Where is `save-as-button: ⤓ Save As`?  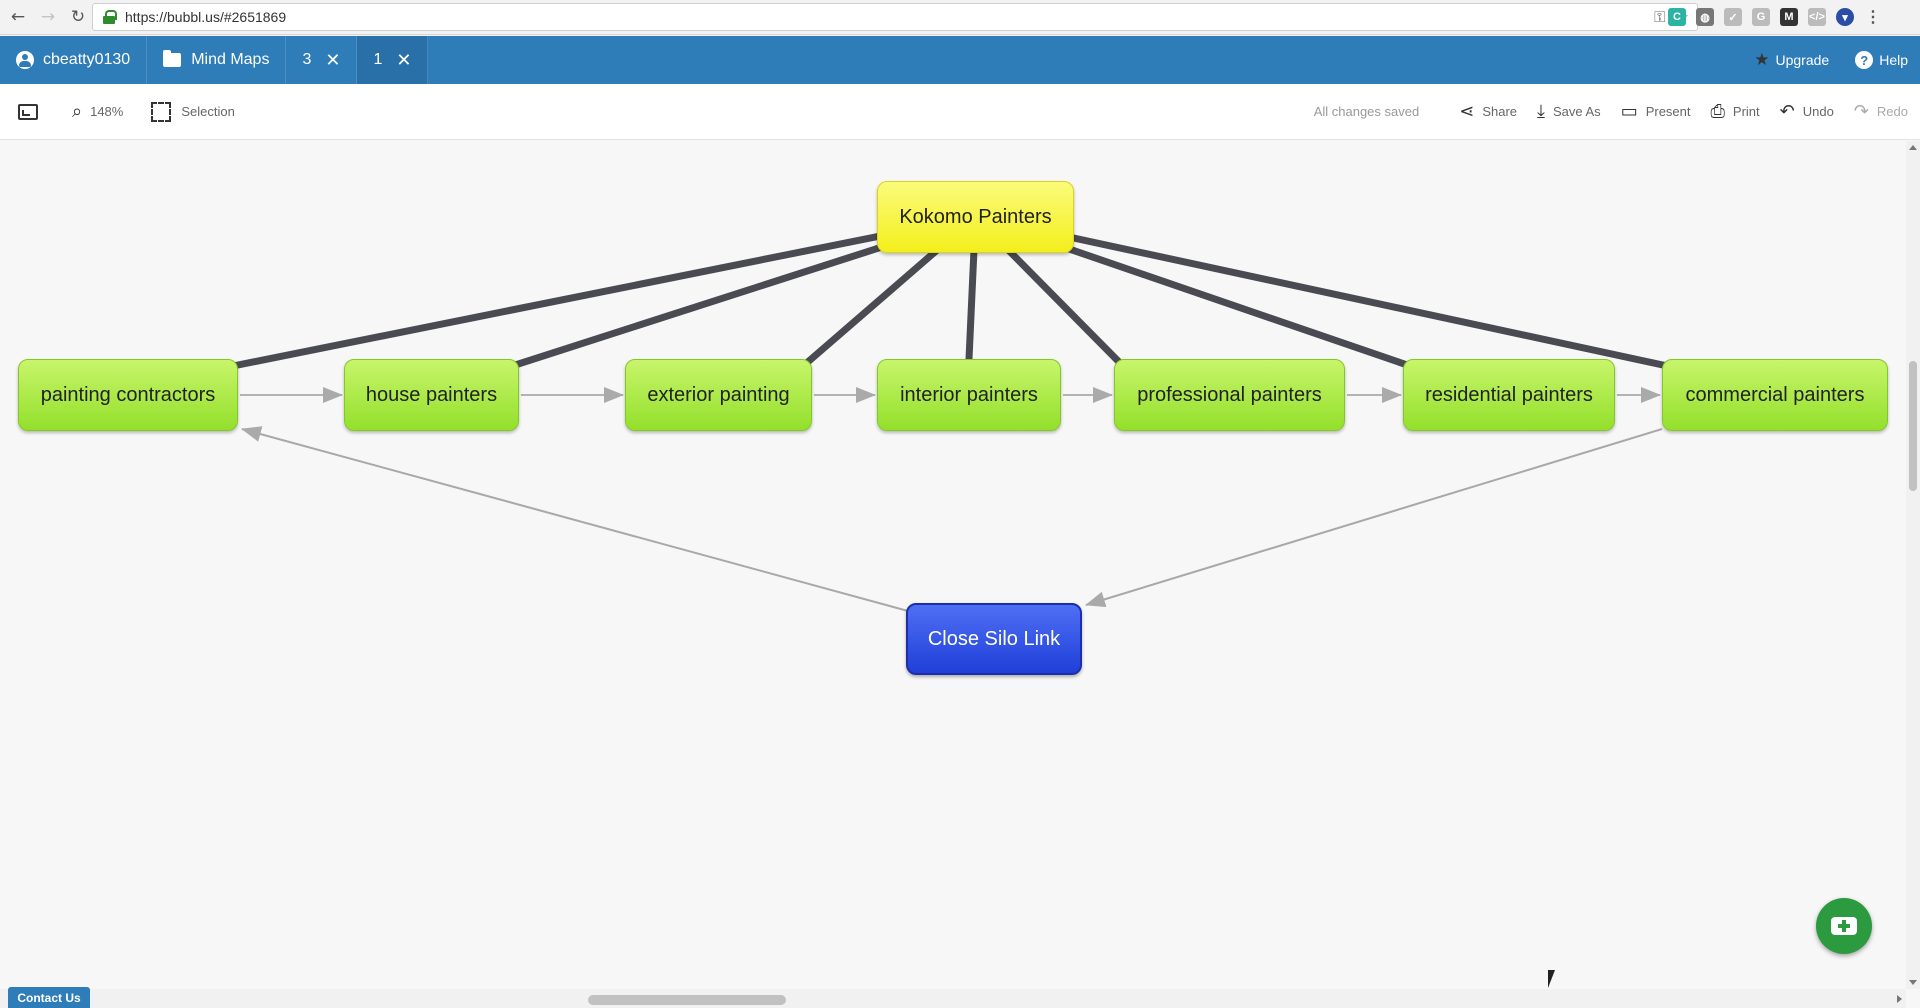 save-as-button: ⤓ Save As is located at coordinates (1569, 111).